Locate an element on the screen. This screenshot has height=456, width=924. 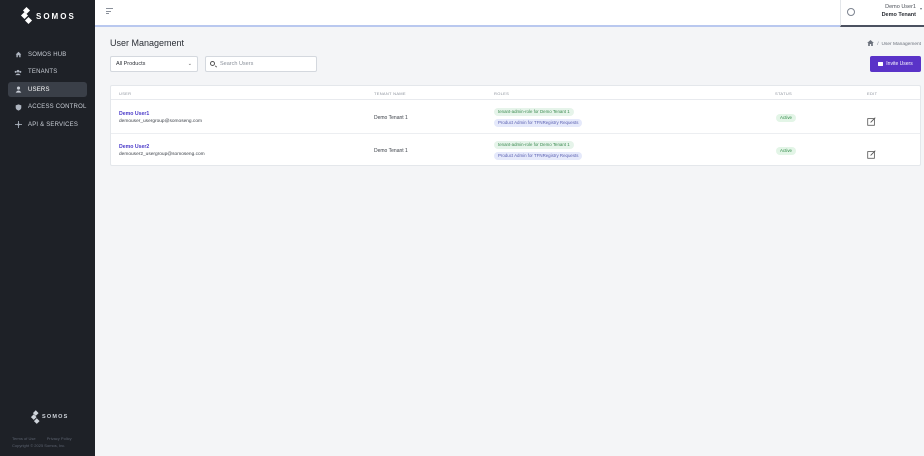
breadcrumb: / User Management is located at coordinates (894, 44).